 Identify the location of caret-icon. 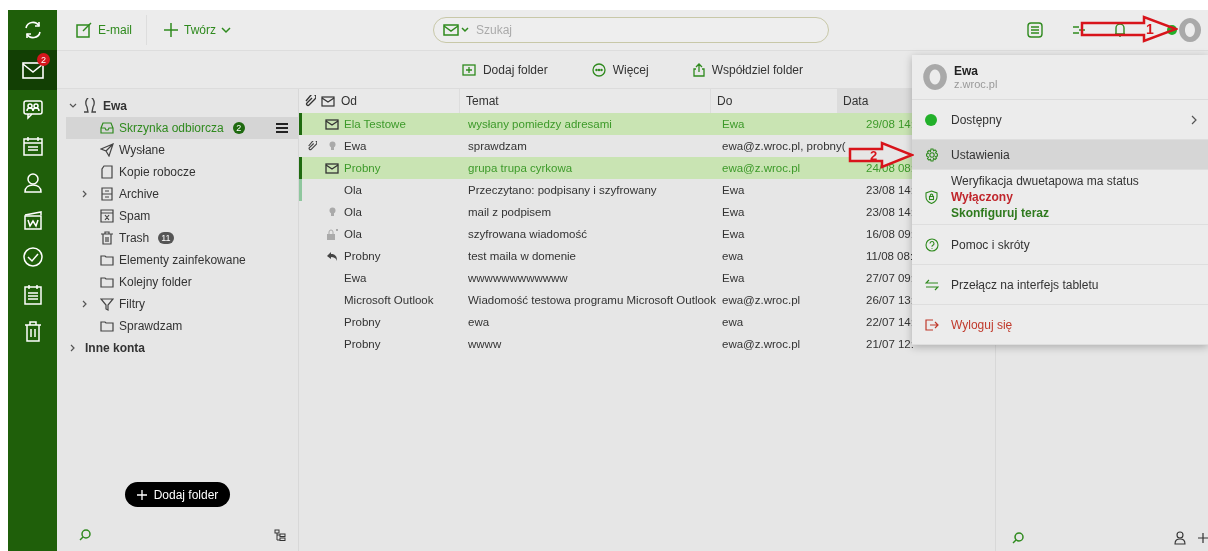
(226, 30).